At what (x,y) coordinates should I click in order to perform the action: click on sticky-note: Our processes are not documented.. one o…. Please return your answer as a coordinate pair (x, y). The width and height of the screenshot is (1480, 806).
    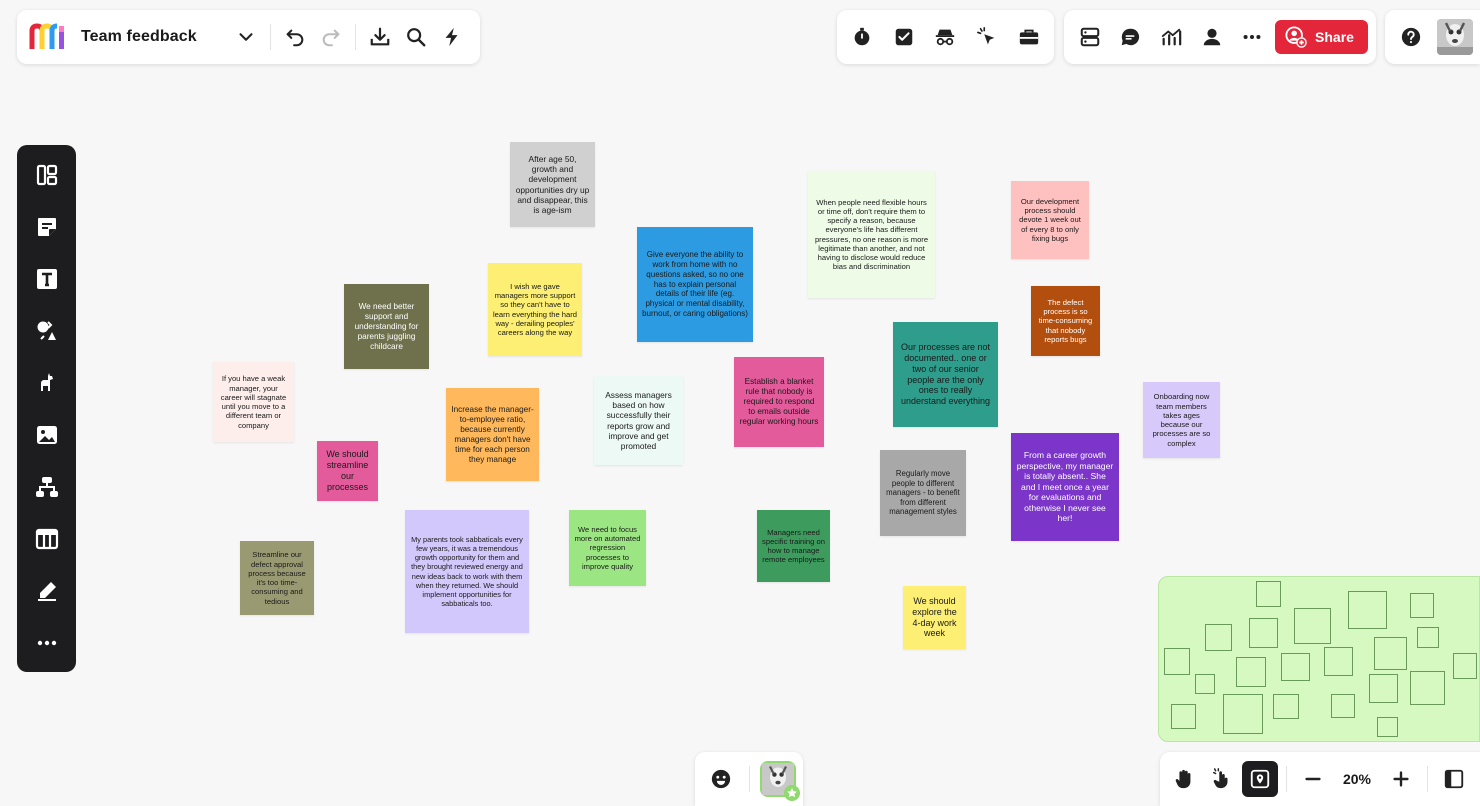
    Looking at the image, I should click on (945, 374).